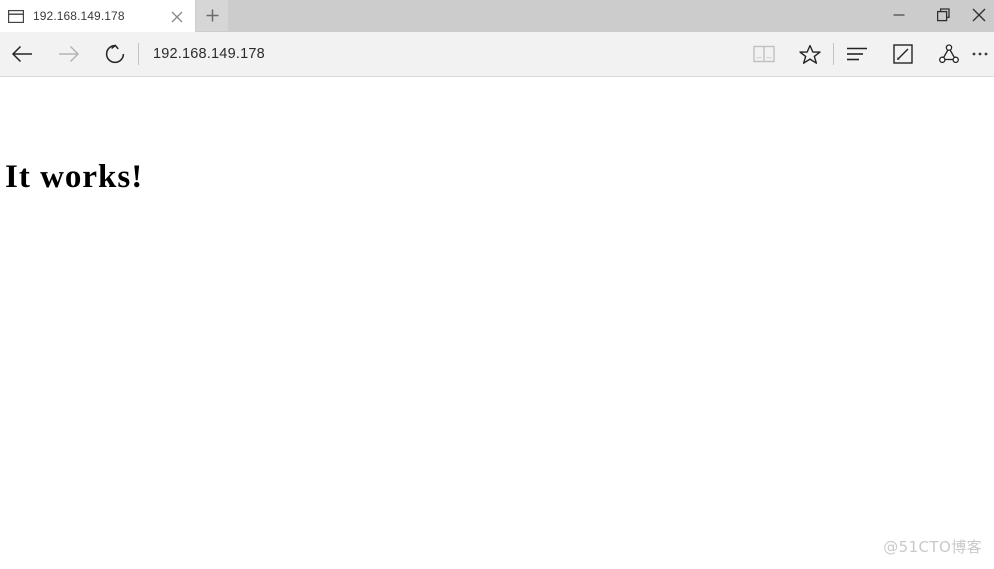  I want to click on window-restore-button, so click(943, 15).